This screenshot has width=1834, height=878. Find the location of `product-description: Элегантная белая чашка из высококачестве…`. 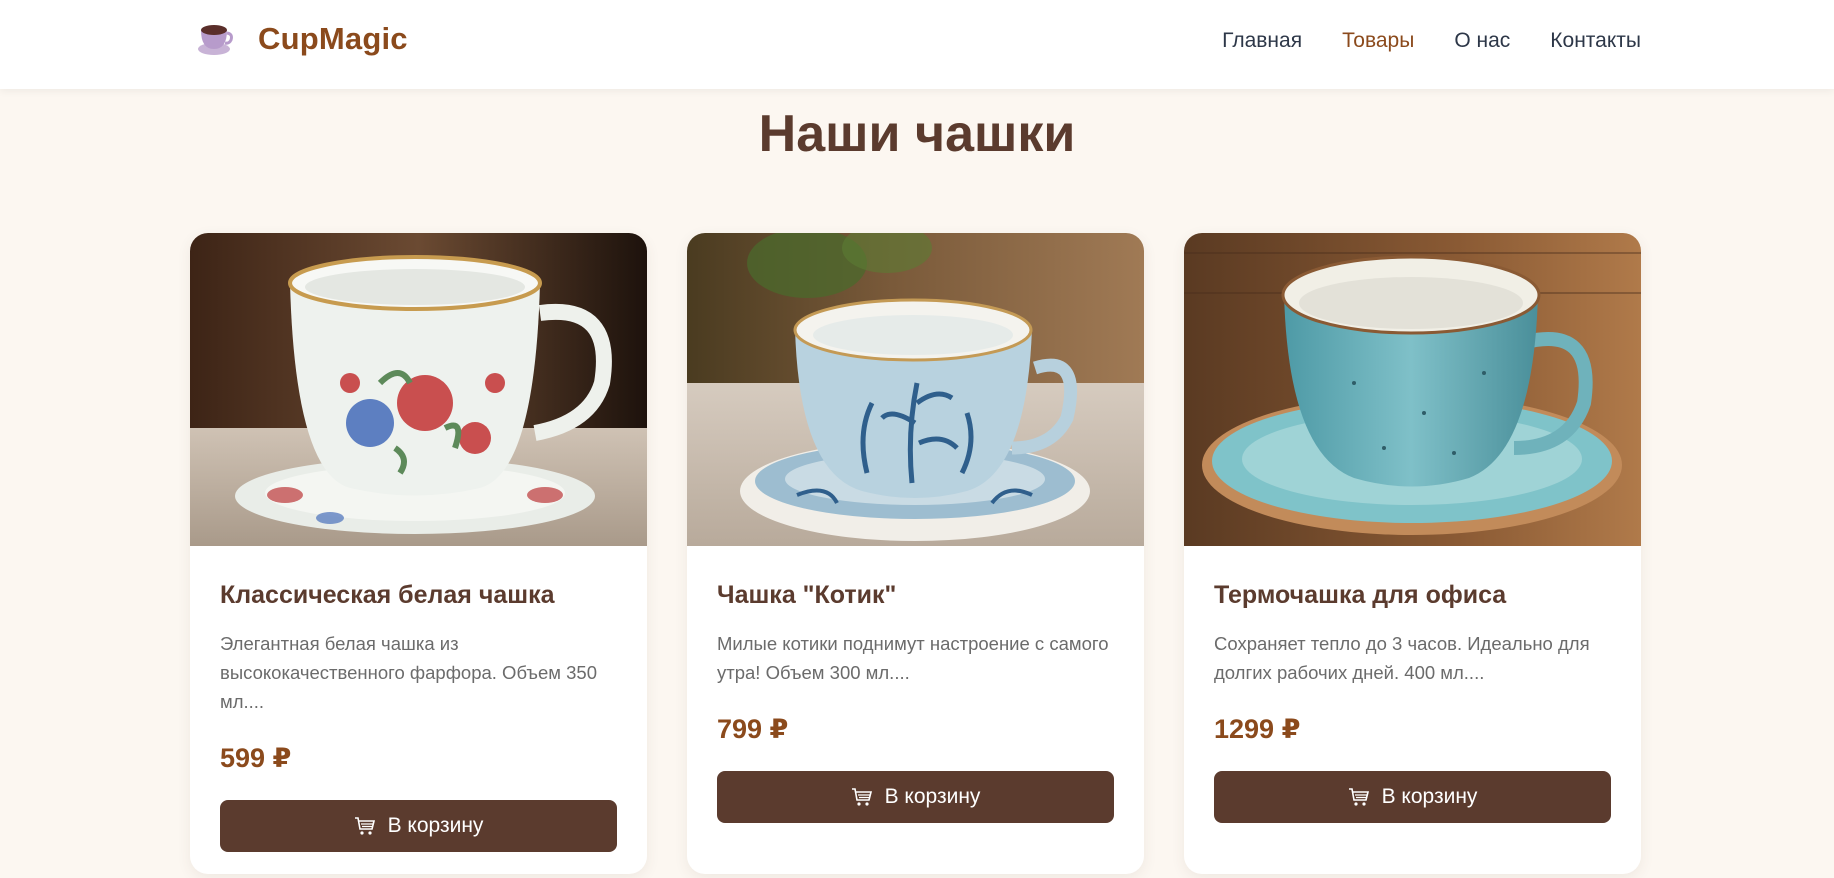

product-description: Элегантная белая чашка из высококачестве… is located at coordinates (409, 672).